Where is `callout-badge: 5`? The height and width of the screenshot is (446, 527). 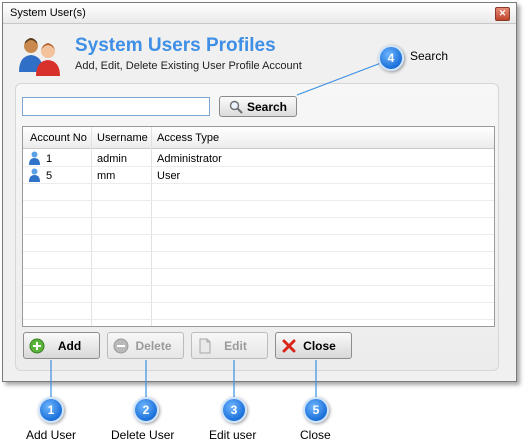
callout-badge: 5 is located at coordinates (316, 410).